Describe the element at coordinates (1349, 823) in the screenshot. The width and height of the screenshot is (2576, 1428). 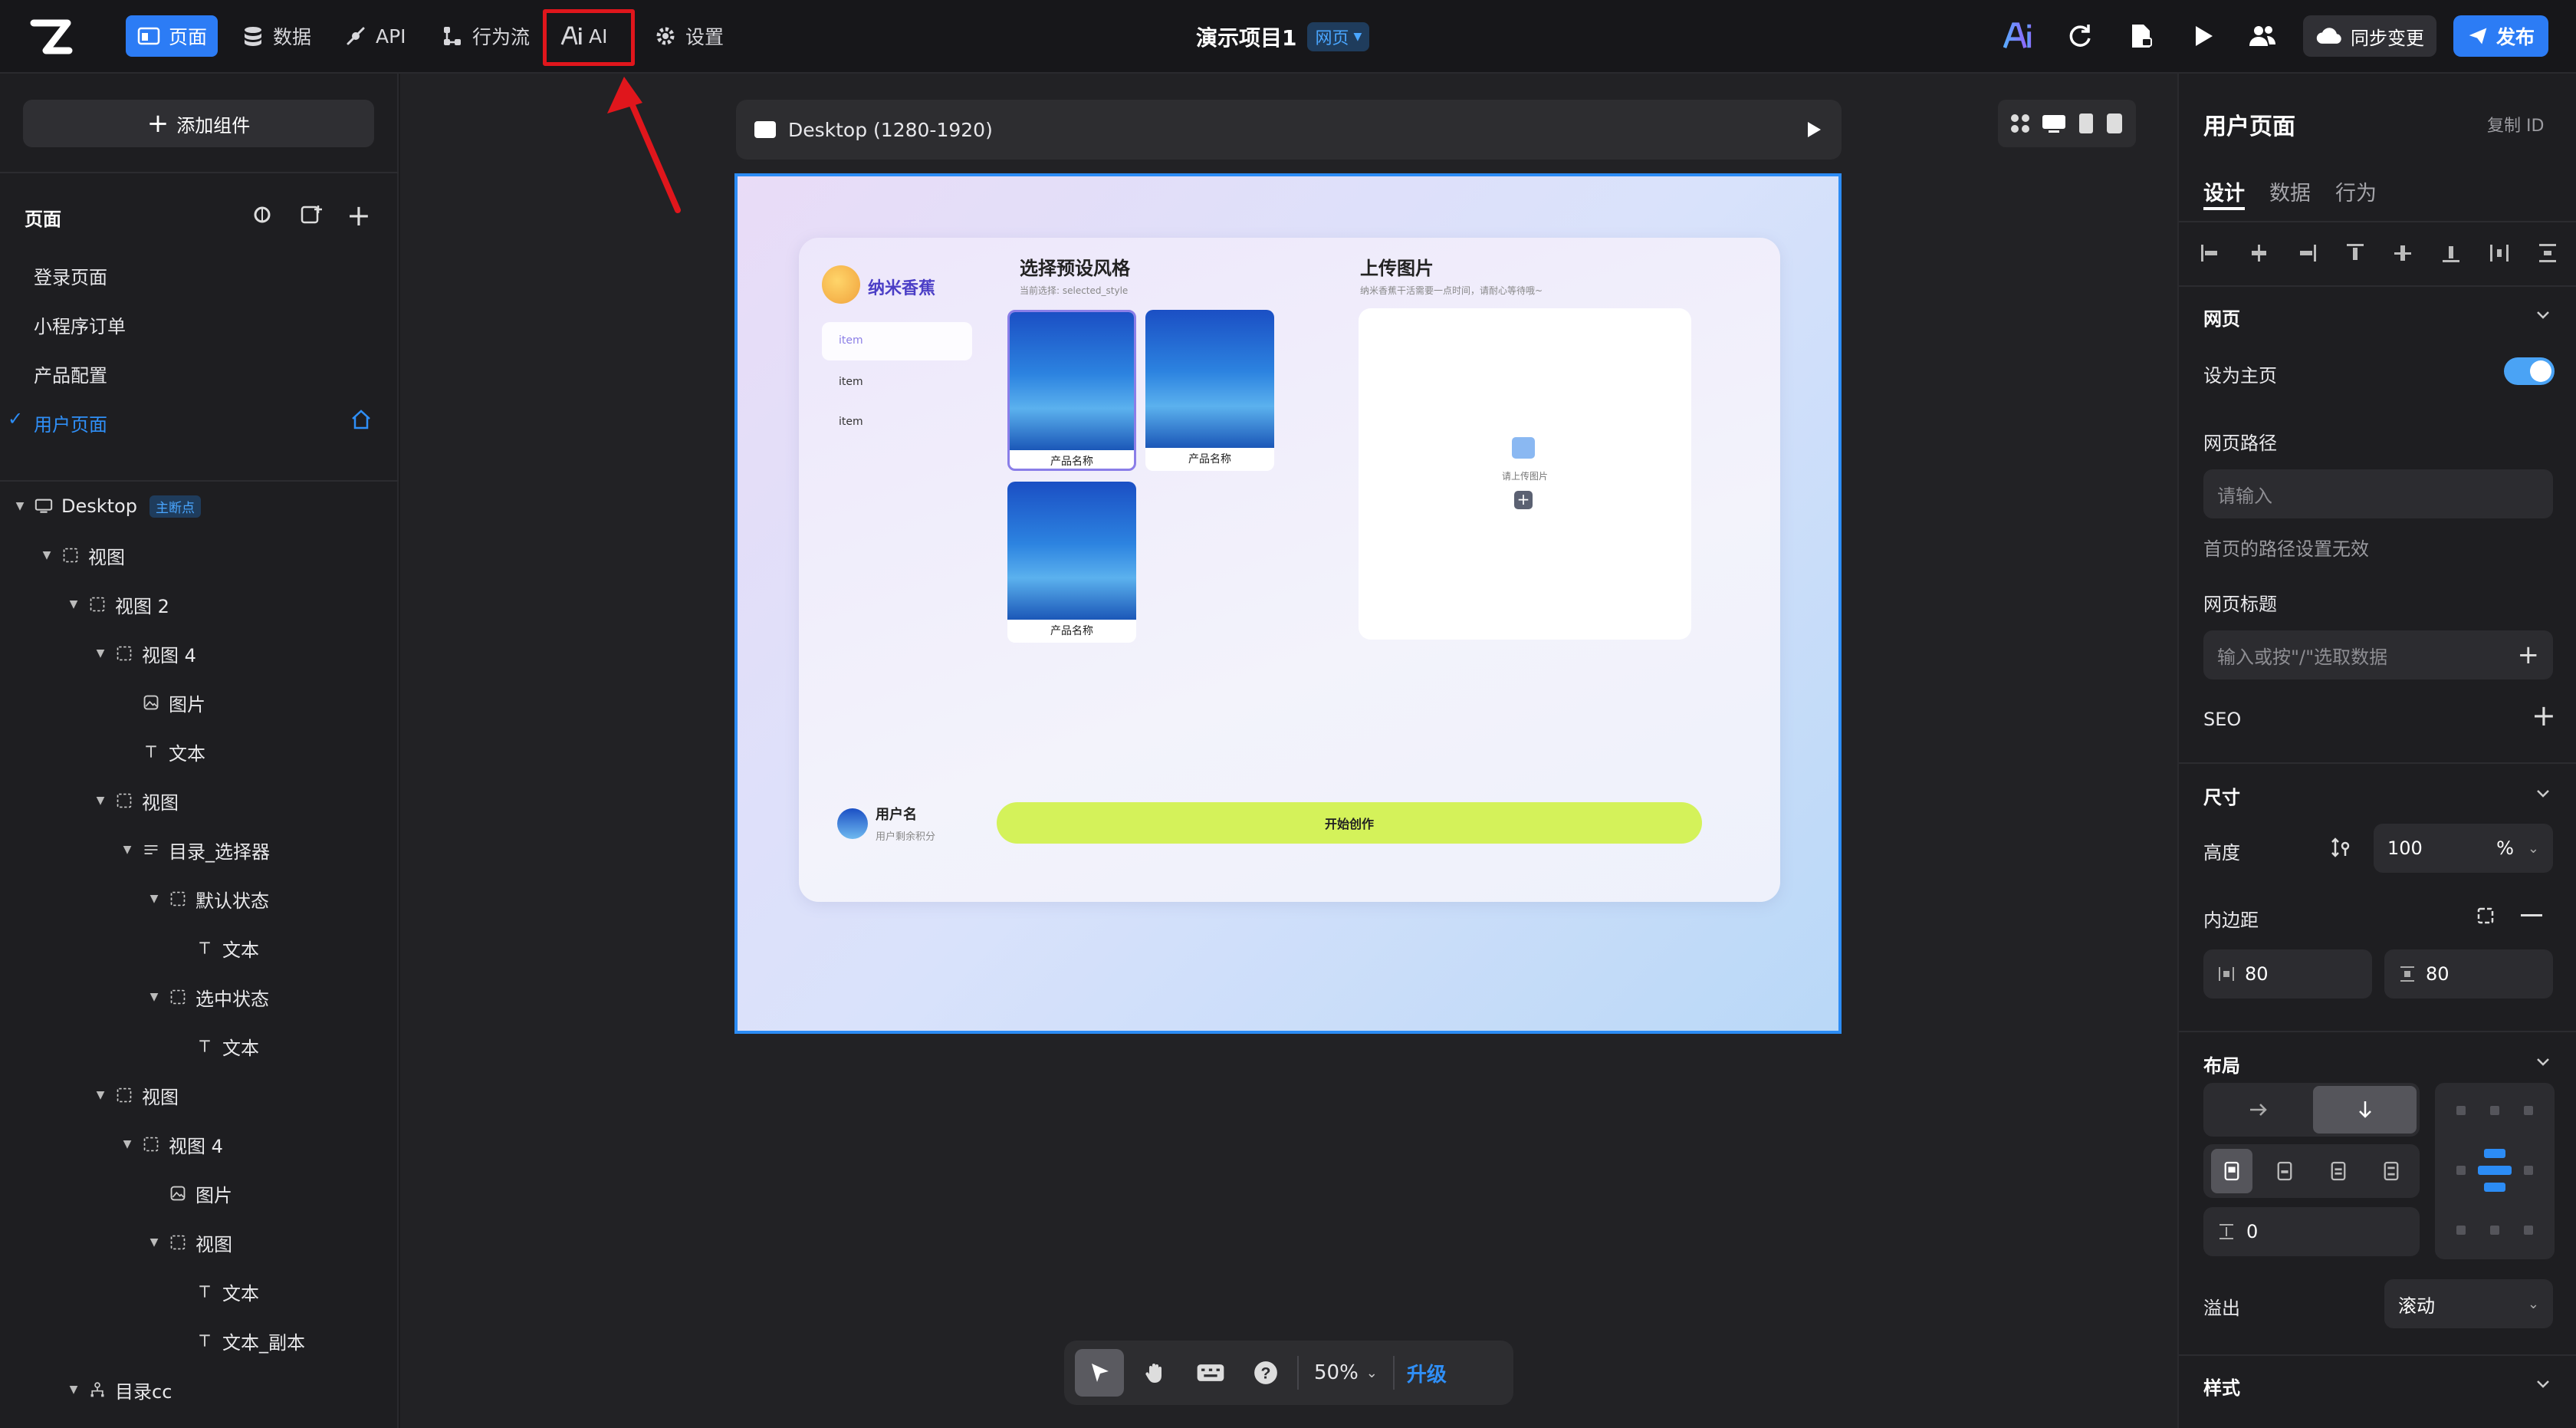
I see `start-create-button: 开始创作` at that location.